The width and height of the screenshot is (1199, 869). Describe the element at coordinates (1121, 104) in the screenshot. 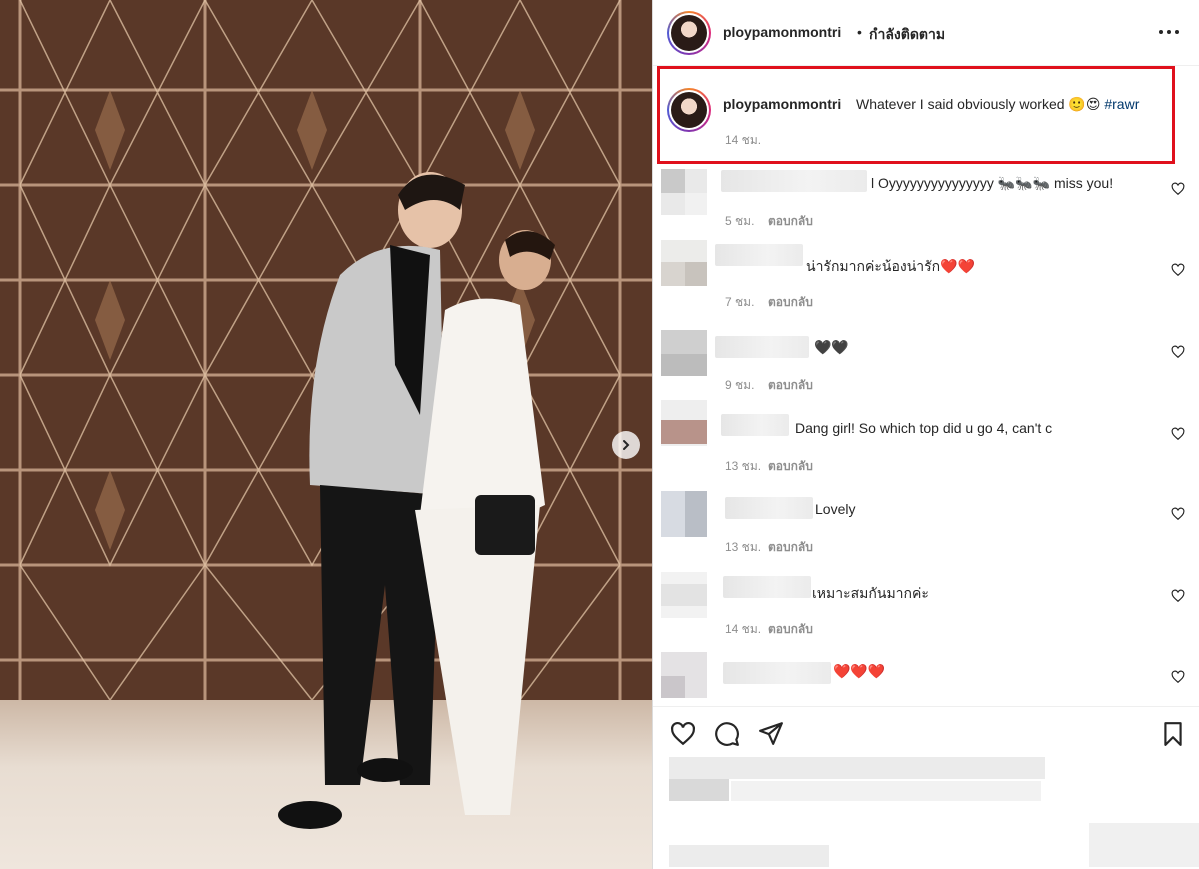

I see `caption-hashtag: #rawr` at that location.